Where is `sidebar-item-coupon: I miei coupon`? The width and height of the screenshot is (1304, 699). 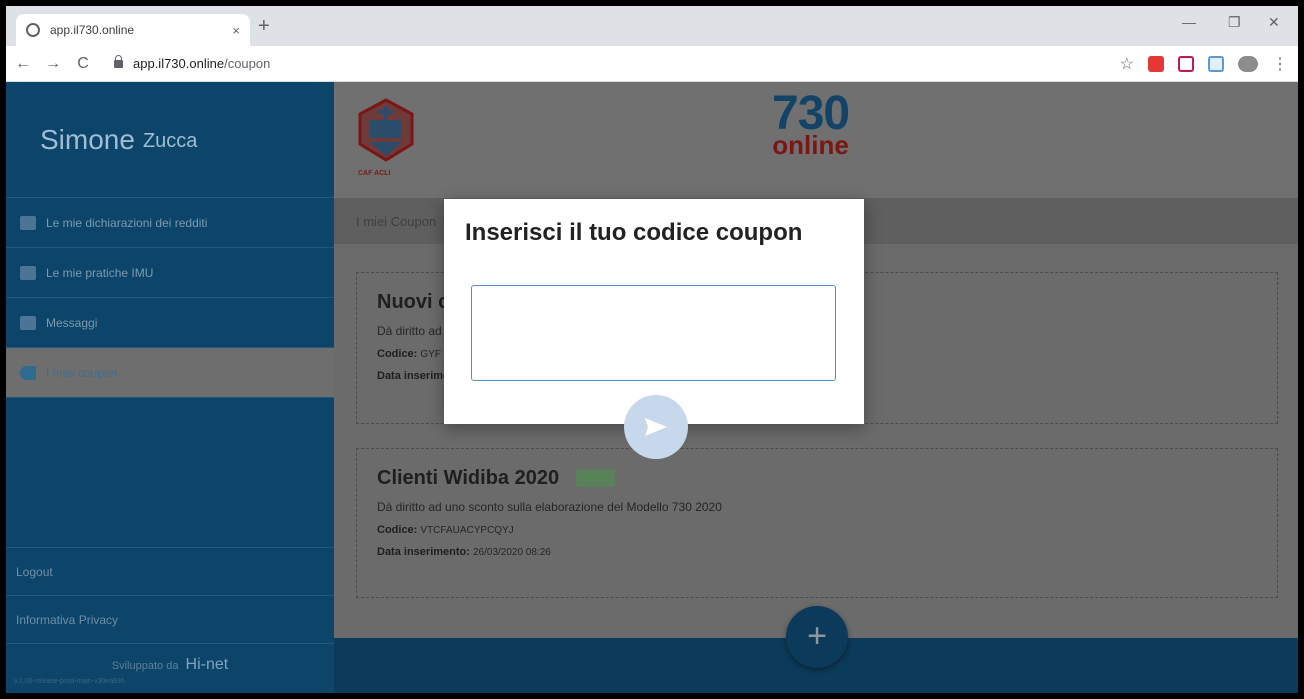
sidebar-item-coupon: I miei coupon is located at coordinates (170, 373).